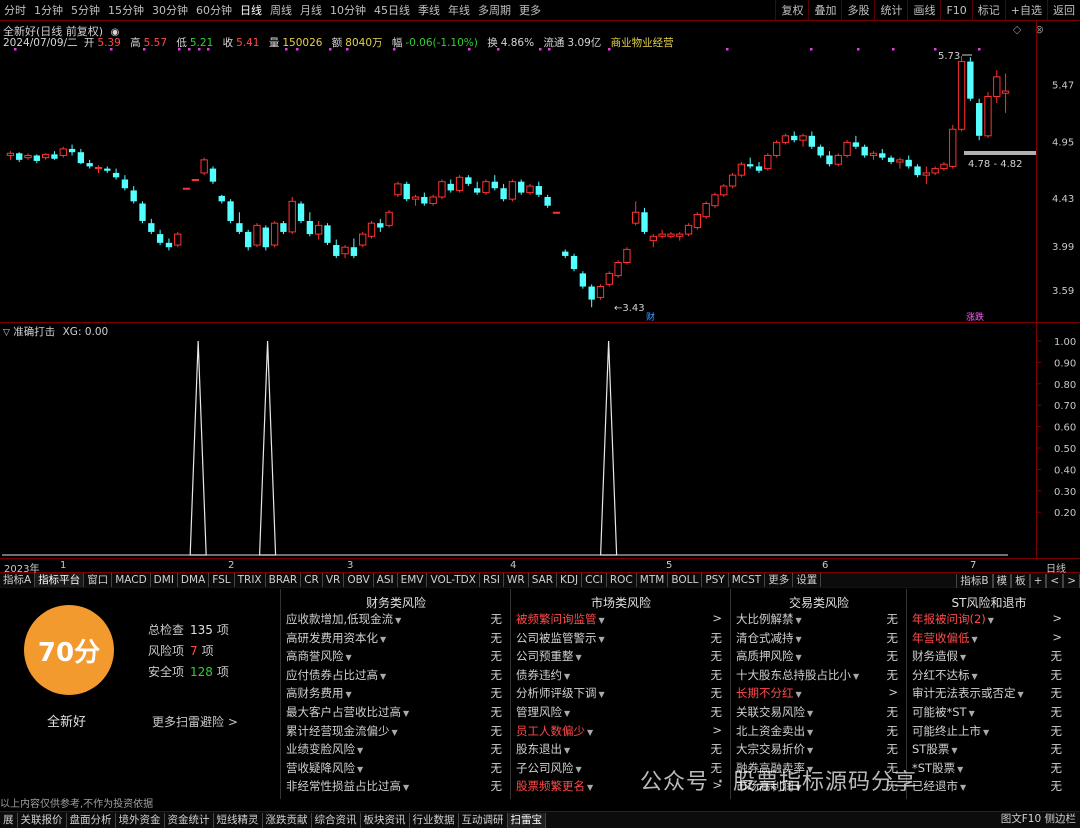  I want to click on tool-button-5: F10, so click(955, 10).